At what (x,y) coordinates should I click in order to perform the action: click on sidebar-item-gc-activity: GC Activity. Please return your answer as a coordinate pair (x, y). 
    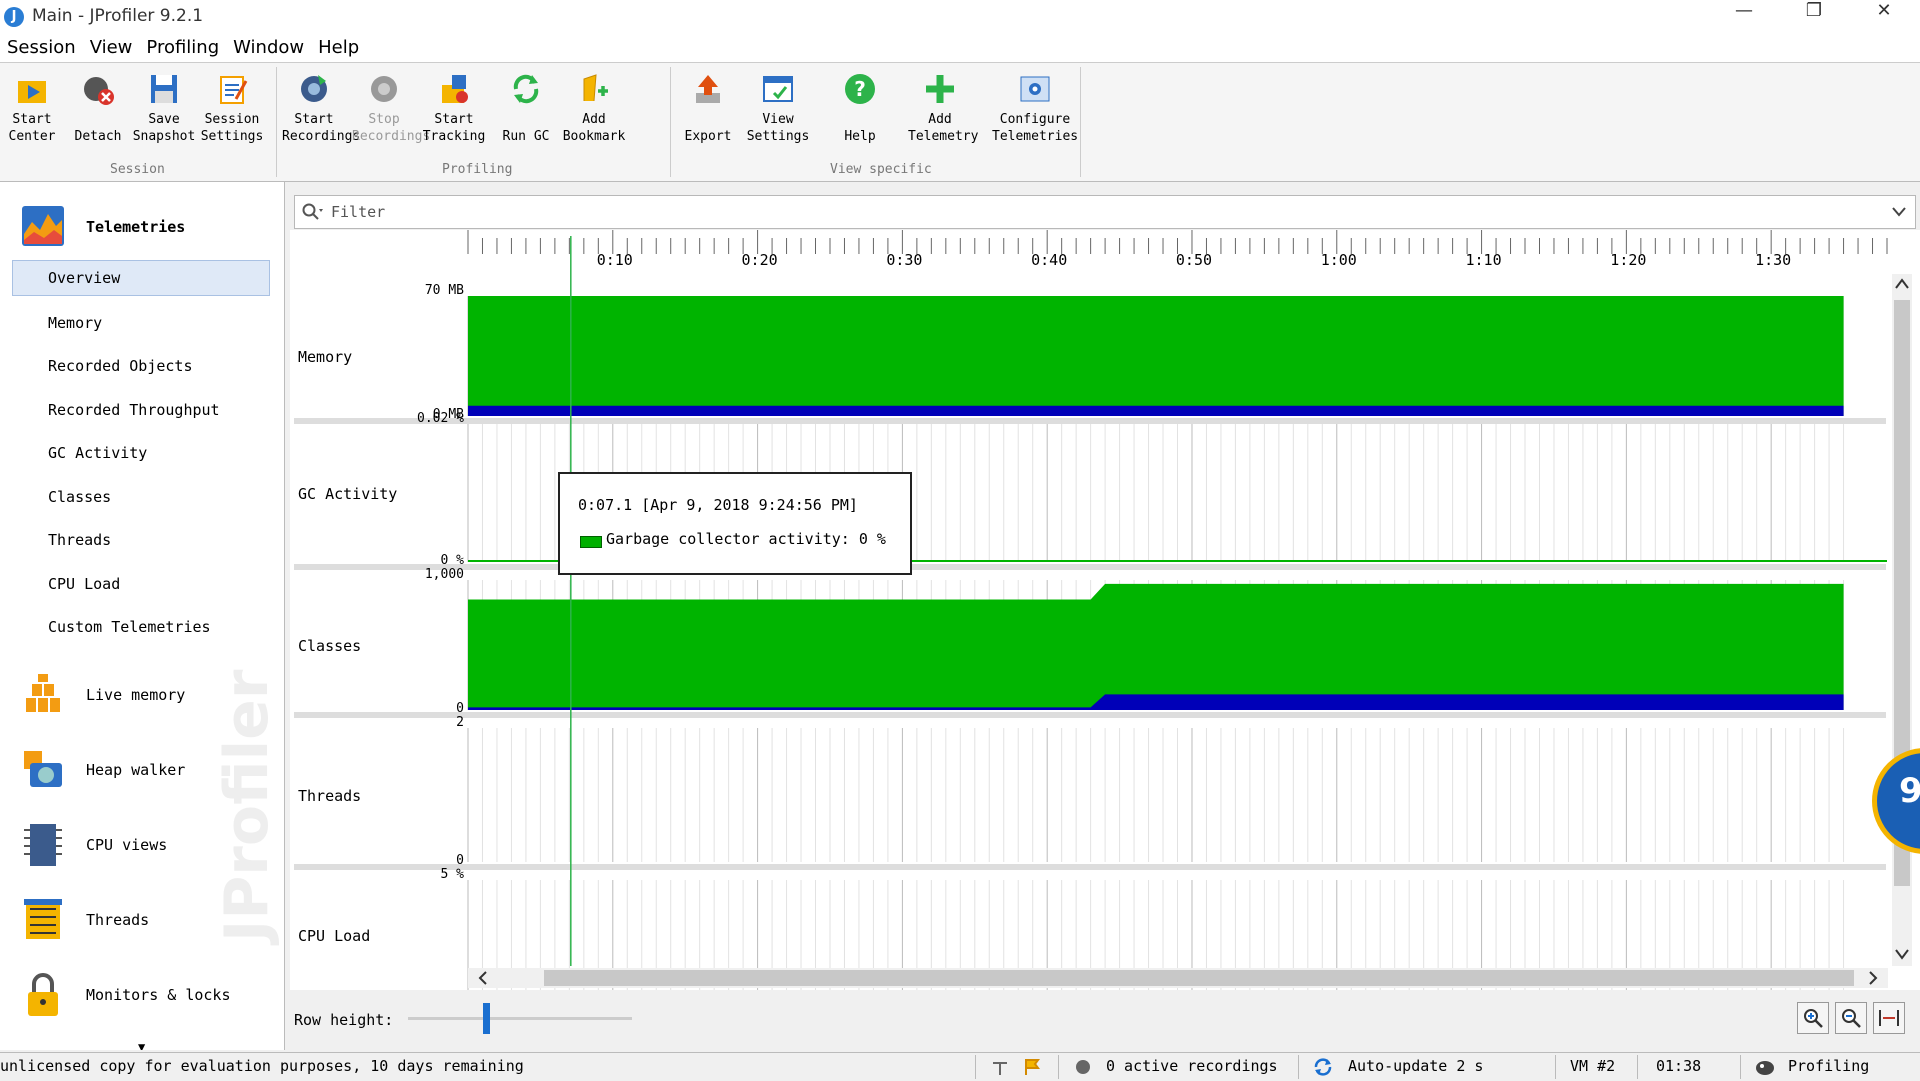
    Looking at the image, I should click on (97, 453).